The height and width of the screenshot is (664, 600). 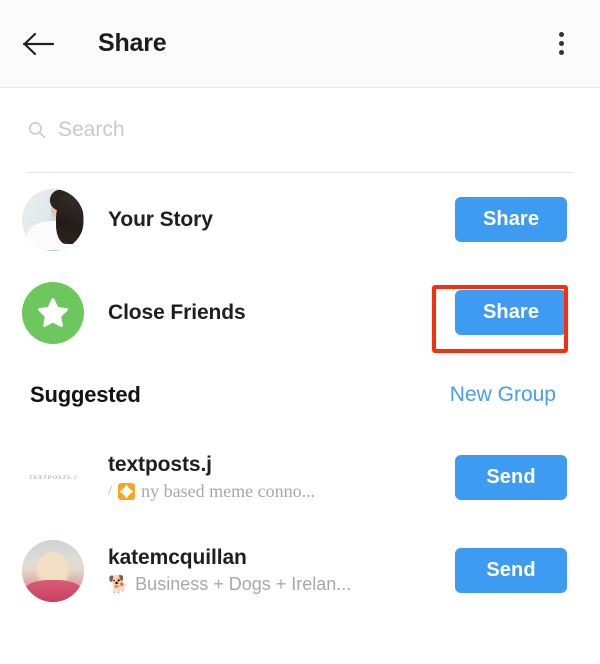 I want to click on new-group-link: New Group, so click(x=503, y=395).